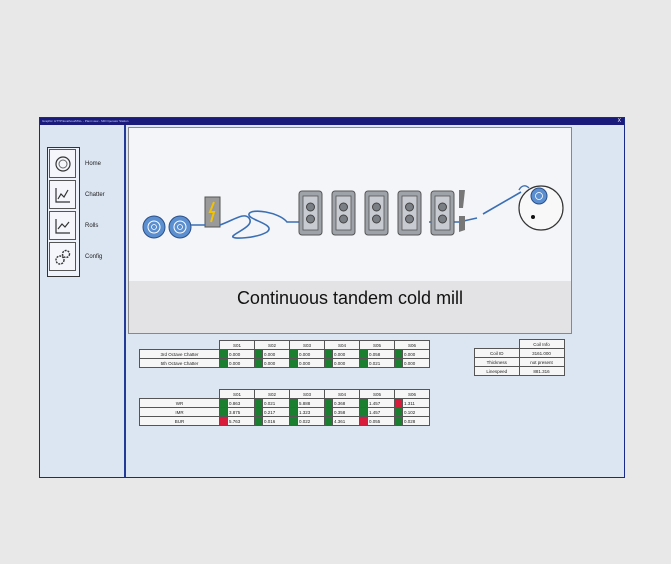  What do you see at coordinates (212, 212) in the screenshot?
I see `welder-icon` at bounding box center [212, 212].